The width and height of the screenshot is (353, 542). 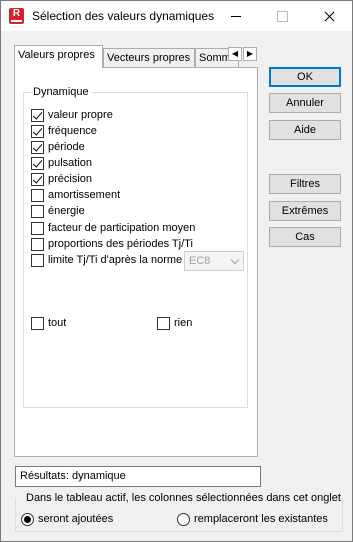 I want to click on checkbox-label: proportions des périodes Tj/Ti, so click(x=120, y=244).